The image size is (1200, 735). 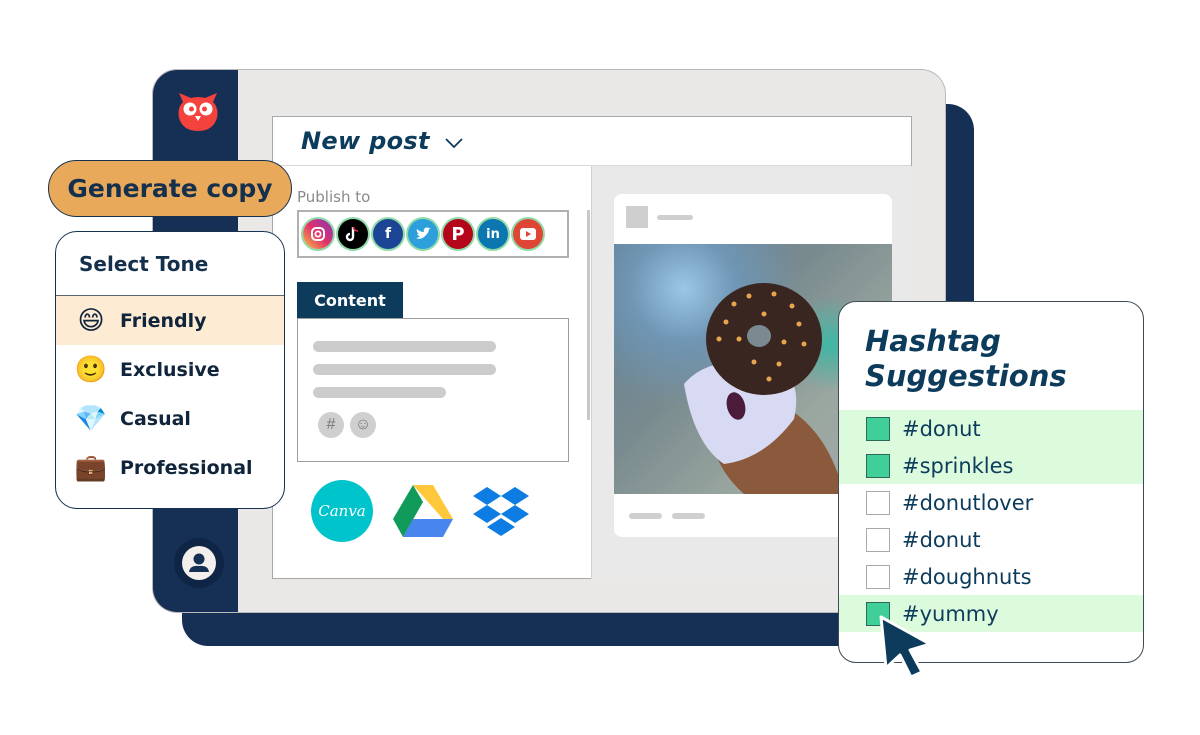 I want to click on scrollbar, so click(x=588, y=315).